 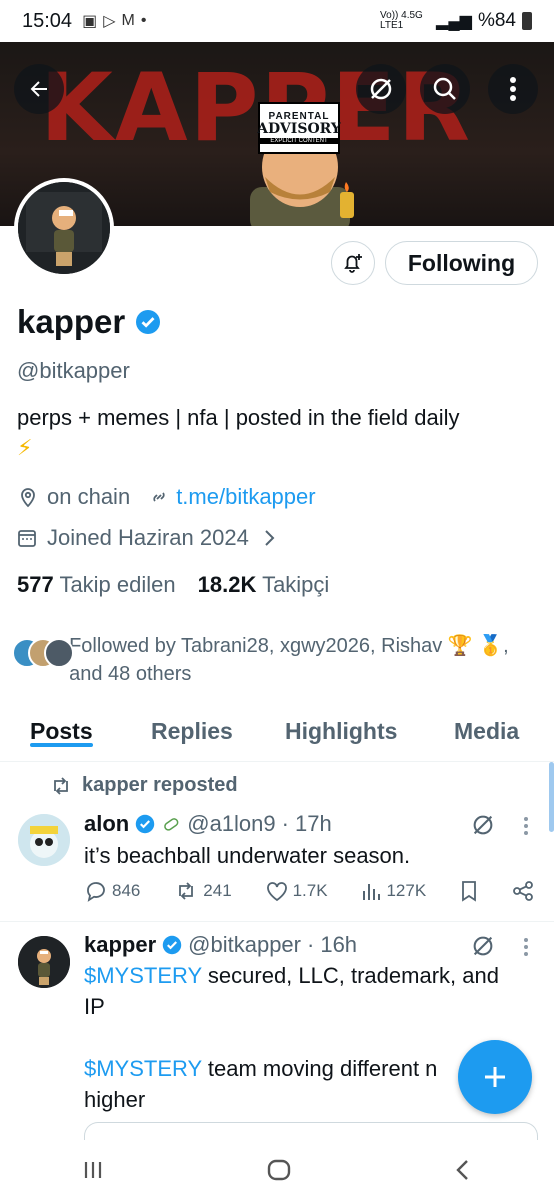 I want to click on post-text-line2: team moving different n, so click(x=319, y=1068).